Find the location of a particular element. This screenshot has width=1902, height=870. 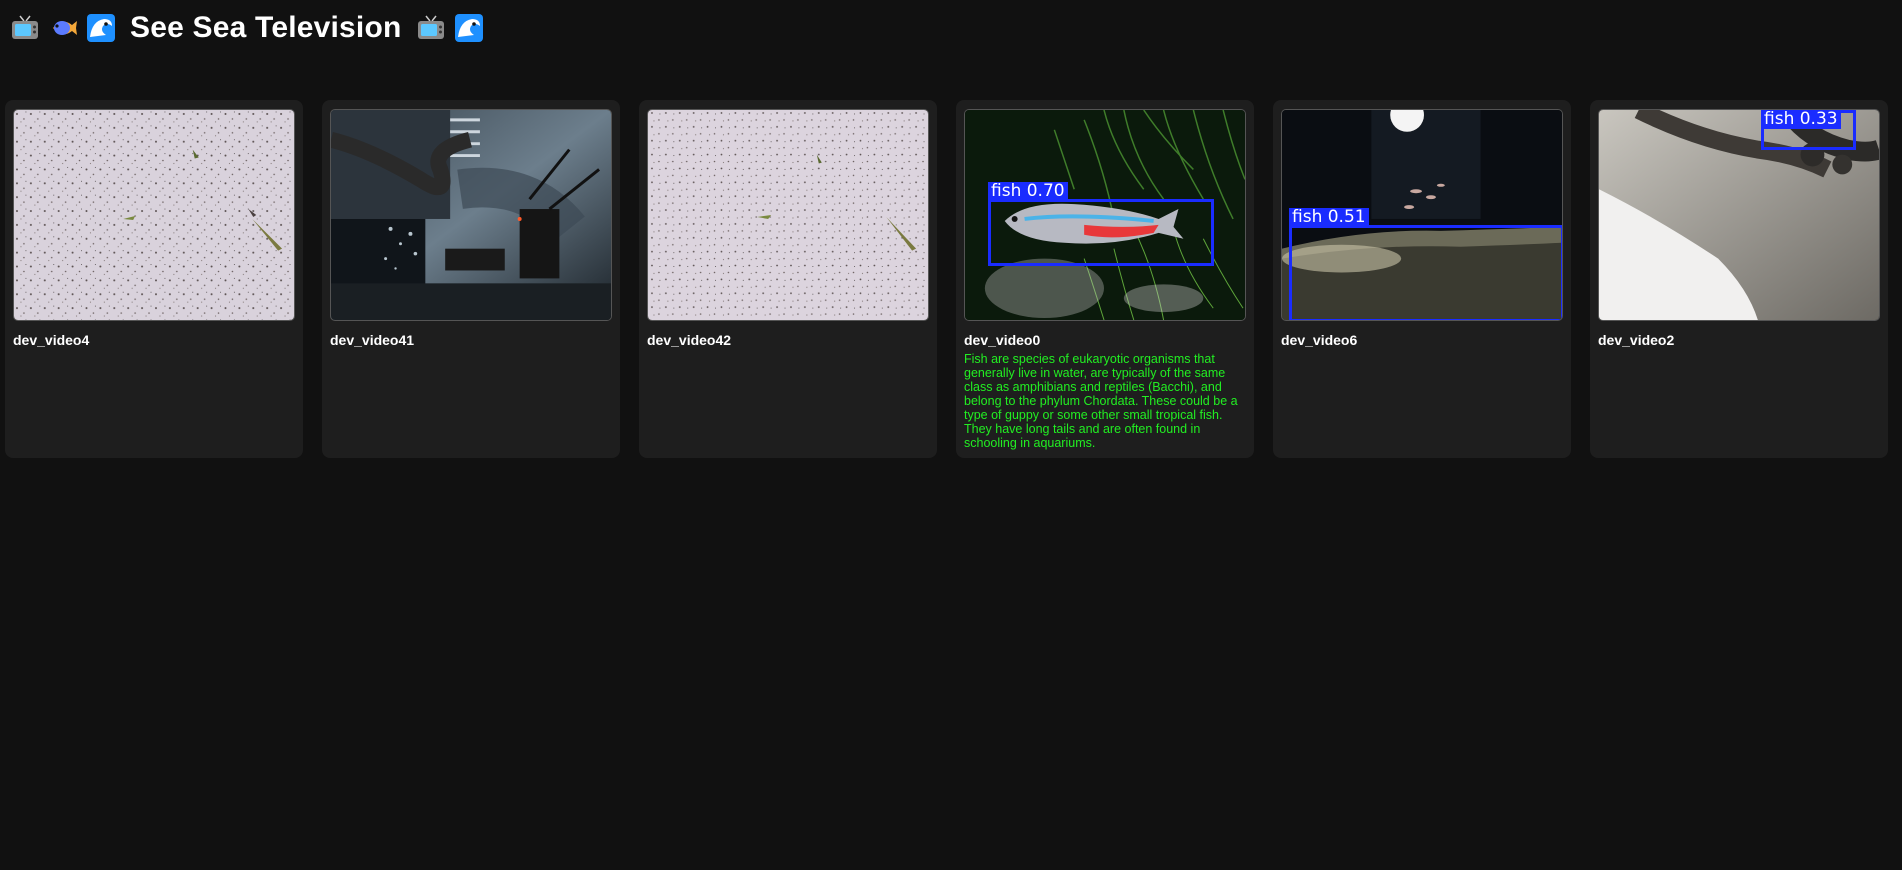

camera-card: fish 0.51 dev_video6 is located at coordinates (1422, 279).